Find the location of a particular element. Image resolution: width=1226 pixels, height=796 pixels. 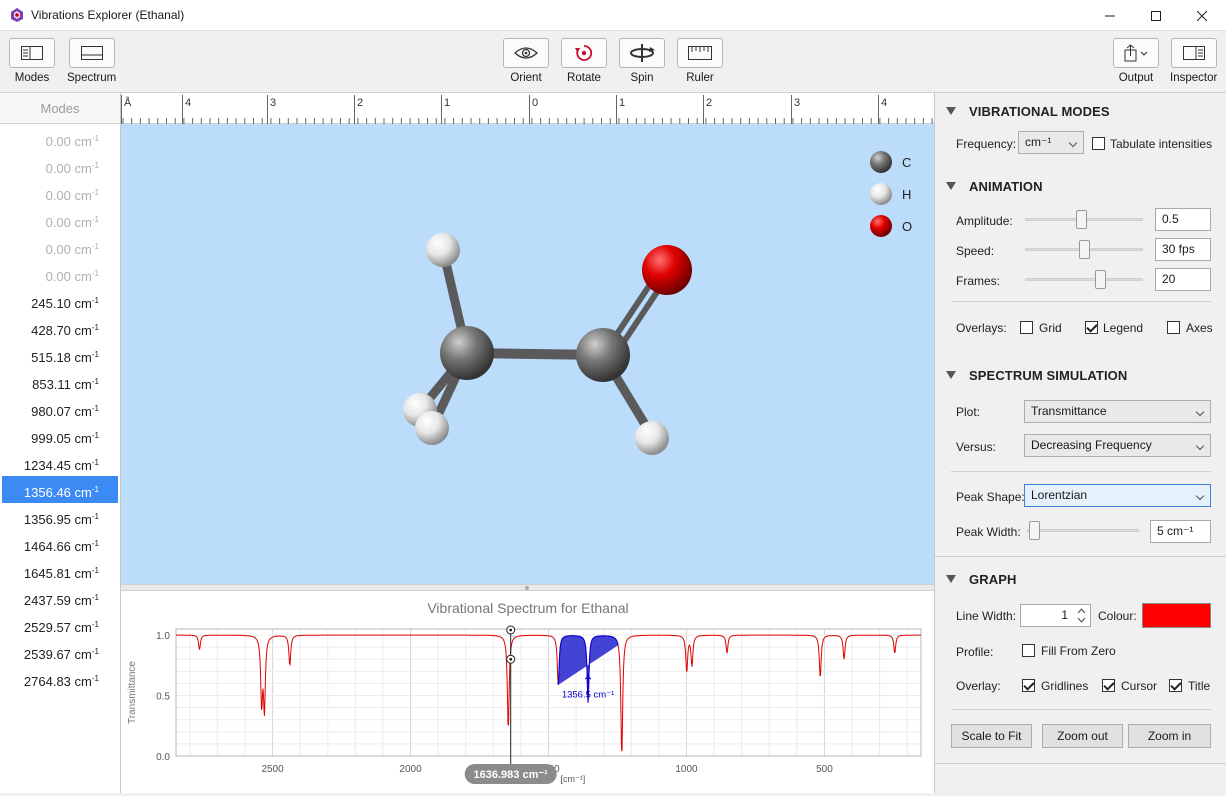

zoom-in-button: Zoom in is located at coordinates (1169, 736).